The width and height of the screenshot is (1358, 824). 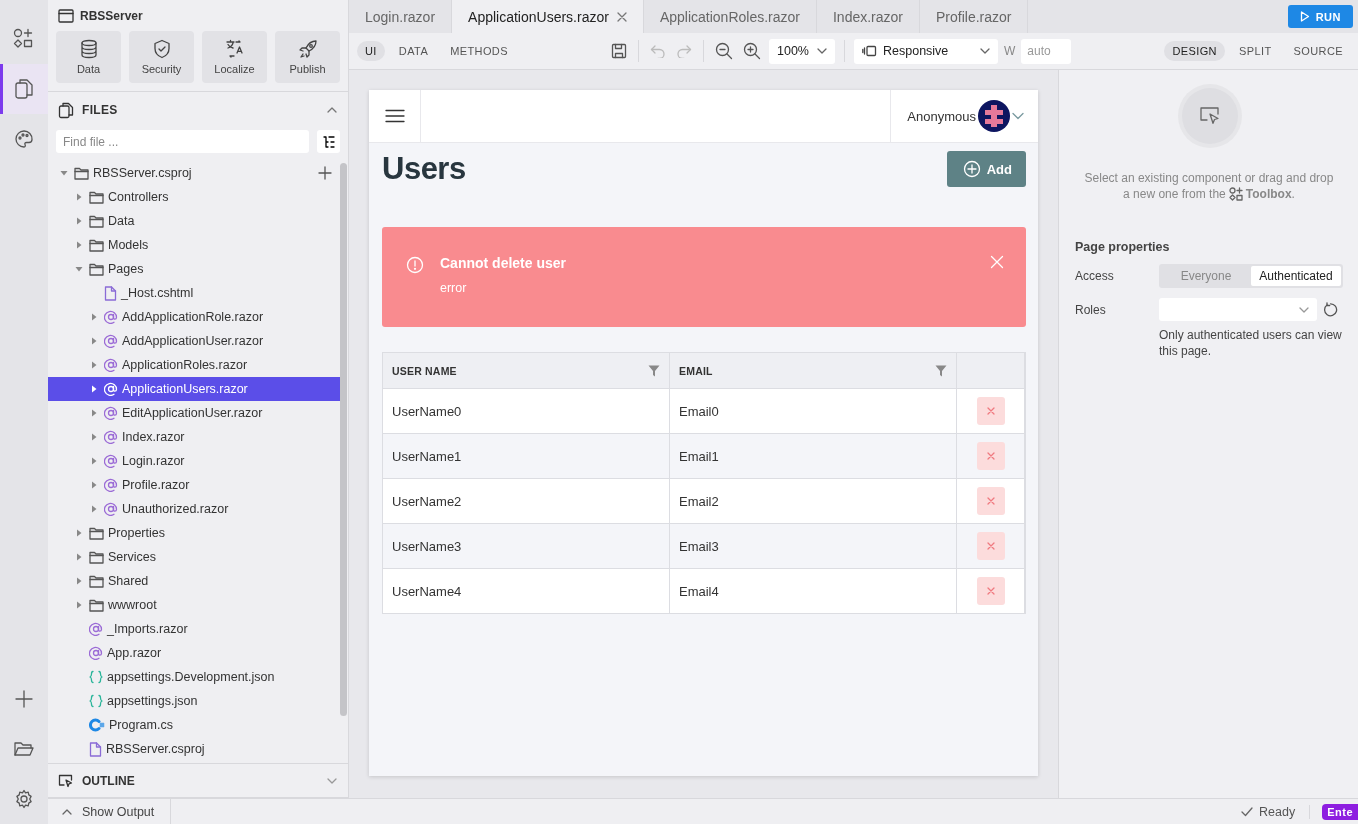 I want to click on file-tree-item: AddApplicationUser.razor, so click(x=194, y=341).